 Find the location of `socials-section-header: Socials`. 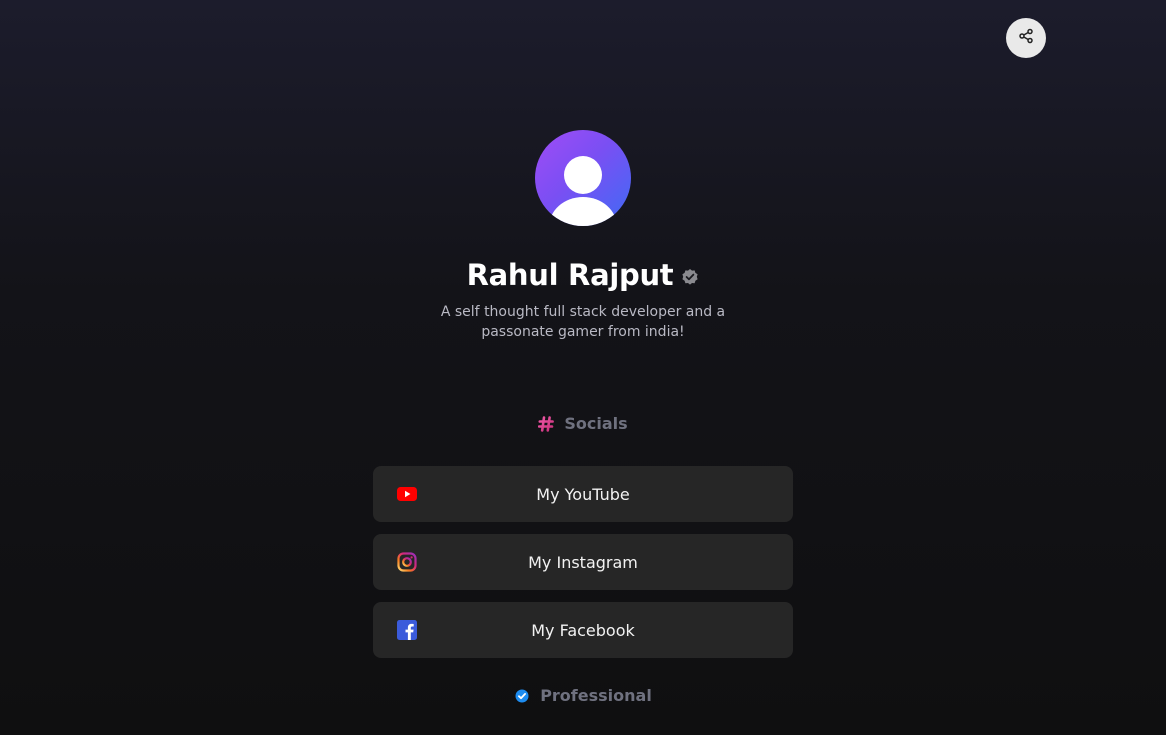

socials-section-header: Socials is located at coordinates (583, 423).